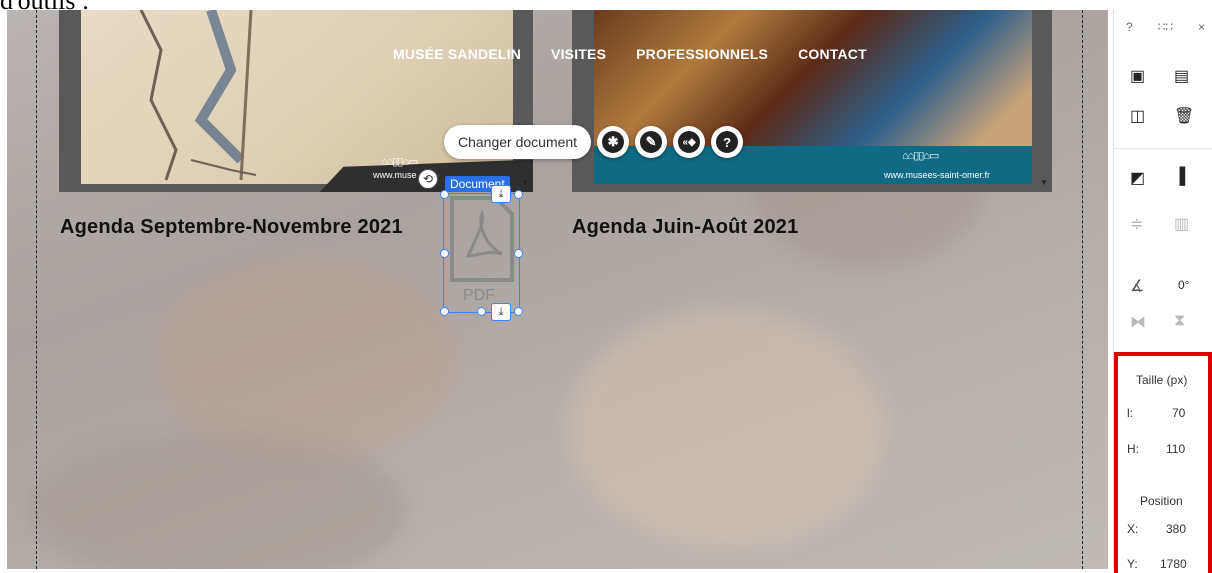 The image size is (1212, 573). What do you see at coordinates (1163, 148) in the screenshot?
I see `panel-divider` at bounding box center [1163, 148].